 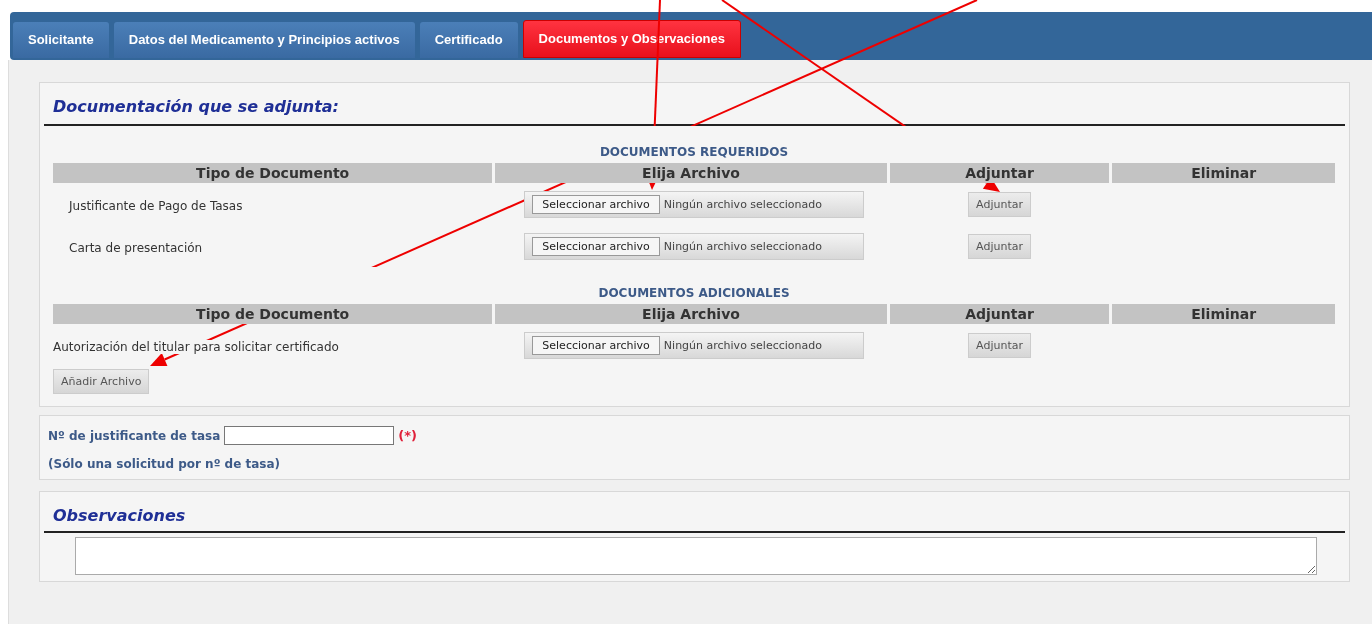 What do you see at coordinates (264, 40) in the screenshot?
I see `tab: Datos del Medicamento y Principios activos` at bounding box center [264, 40].